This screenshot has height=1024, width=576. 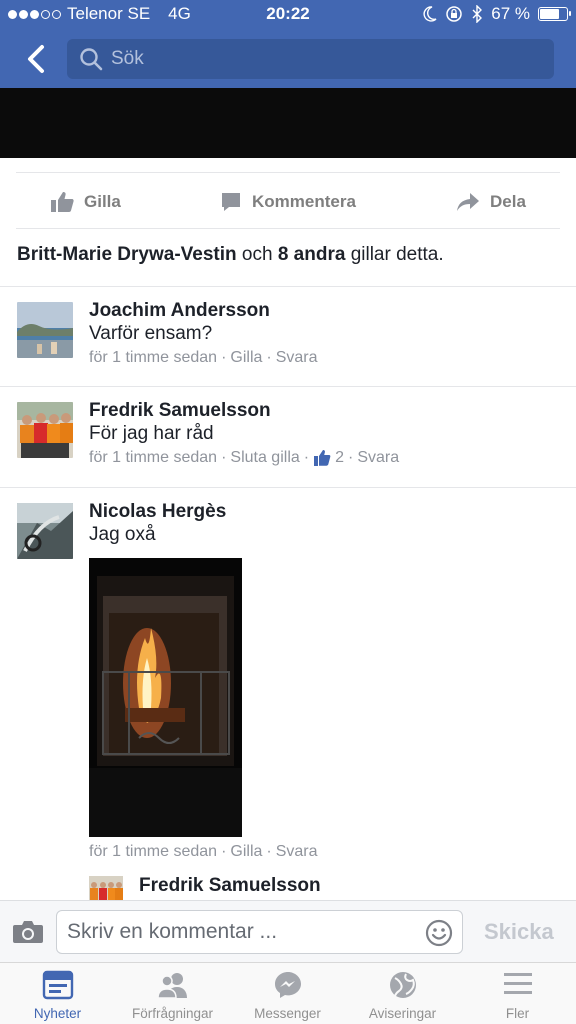 I want to click on comment-photo, so click(x=165, y=697).